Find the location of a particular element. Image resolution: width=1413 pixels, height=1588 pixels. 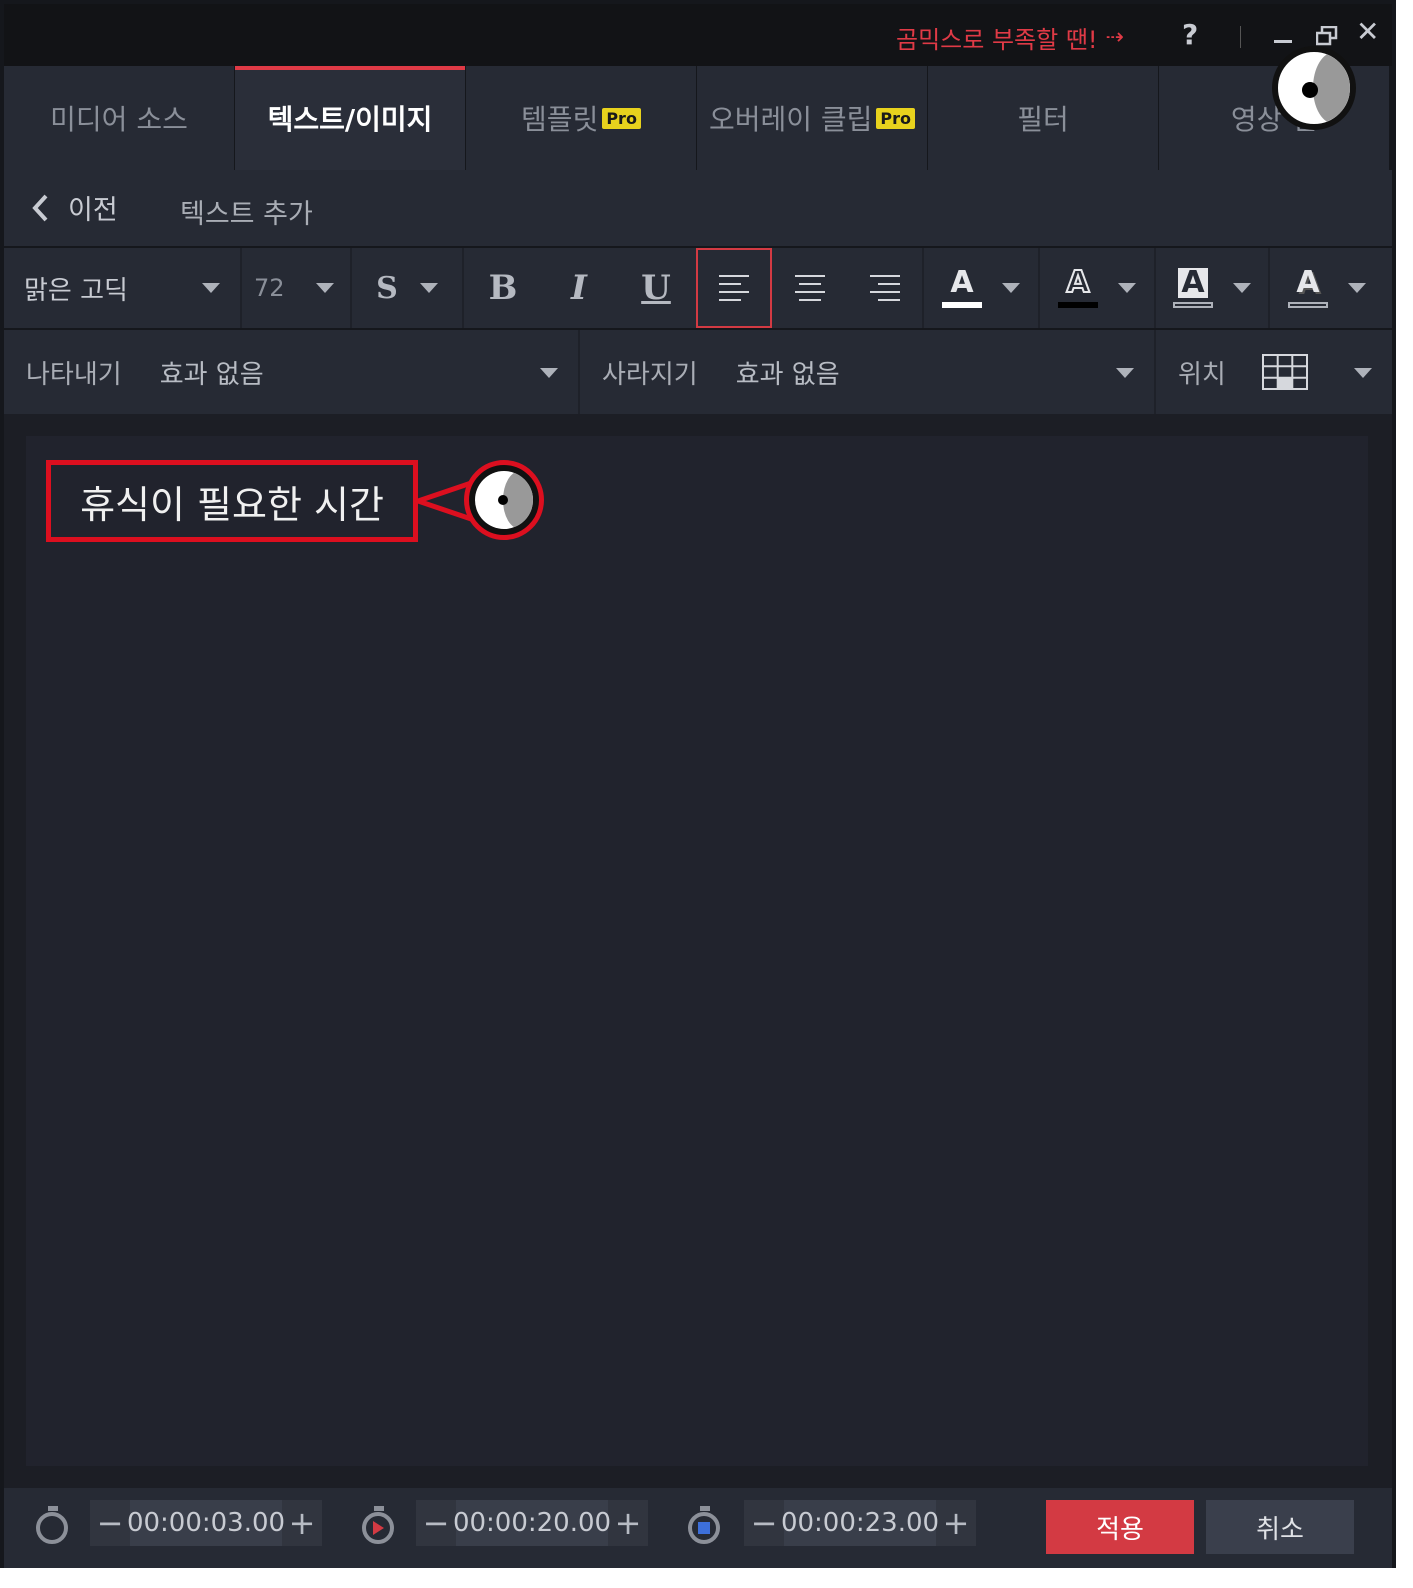

start-time-stepper: − 00:00:03.00 + is located at coordinates (206, 1523).